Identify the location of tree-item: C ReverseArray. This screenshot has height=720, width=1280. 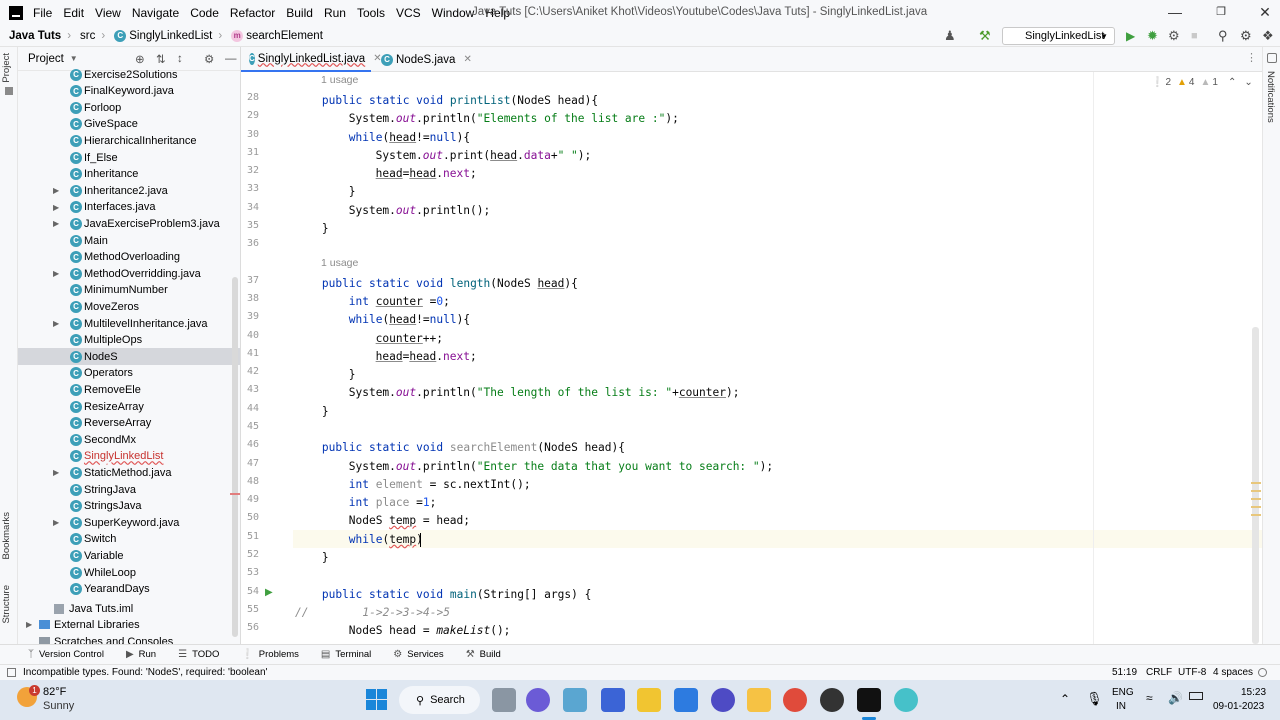
(129, 423).